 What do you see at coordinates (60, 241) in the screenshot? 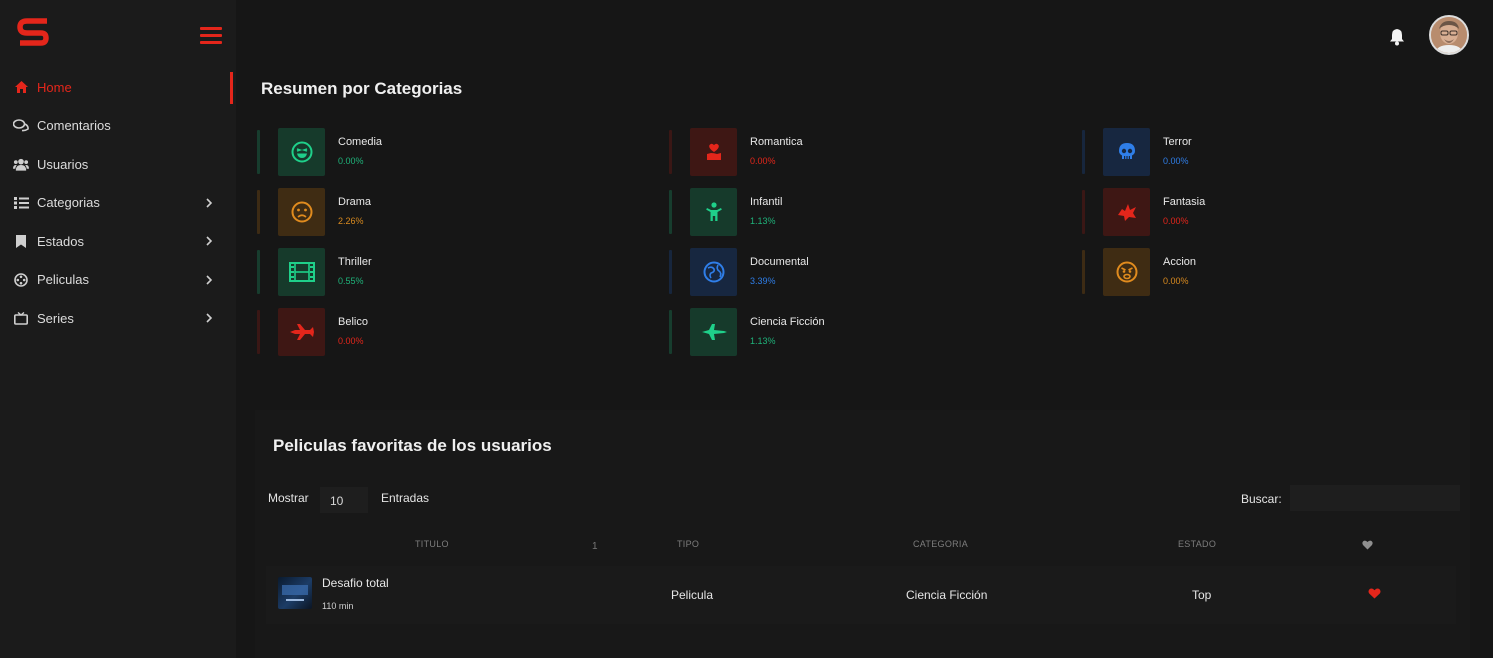
I see `sidebar-item-label: Estados` at bounding box center [60, 241].